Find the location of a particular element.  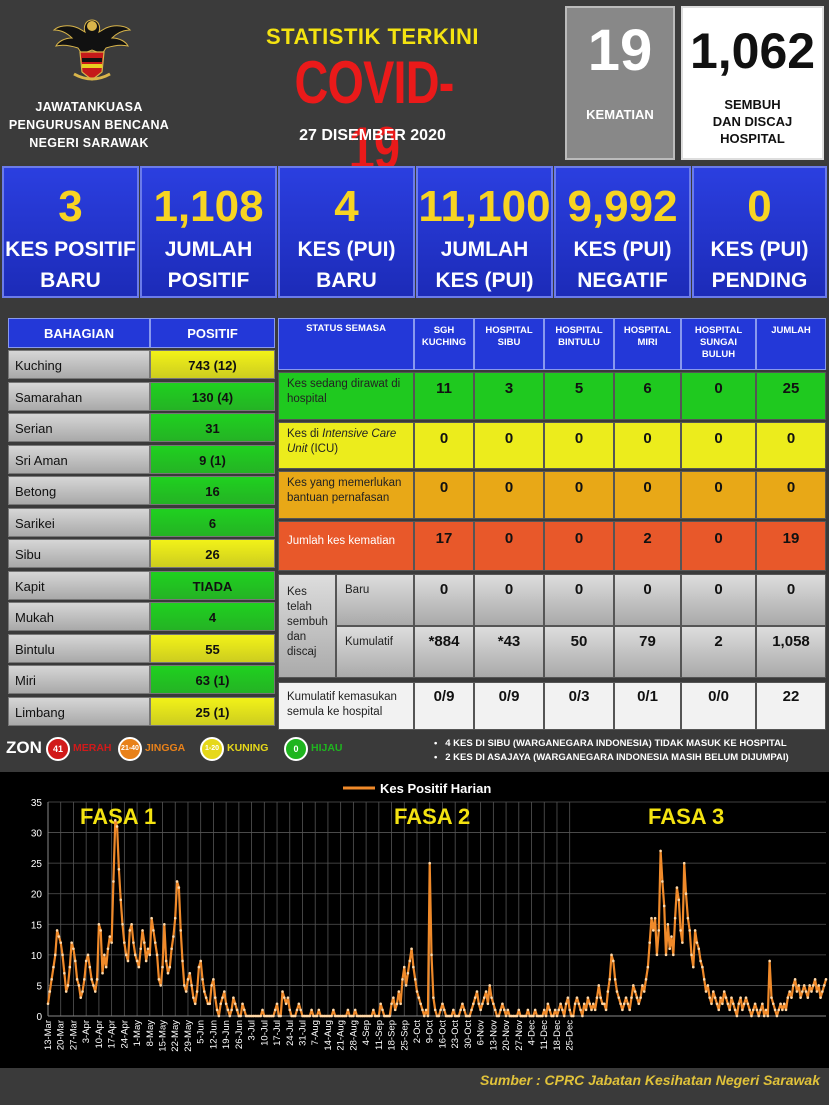

title-statistik: STATISTIK TERKINI is located at coordinates (372, 36).